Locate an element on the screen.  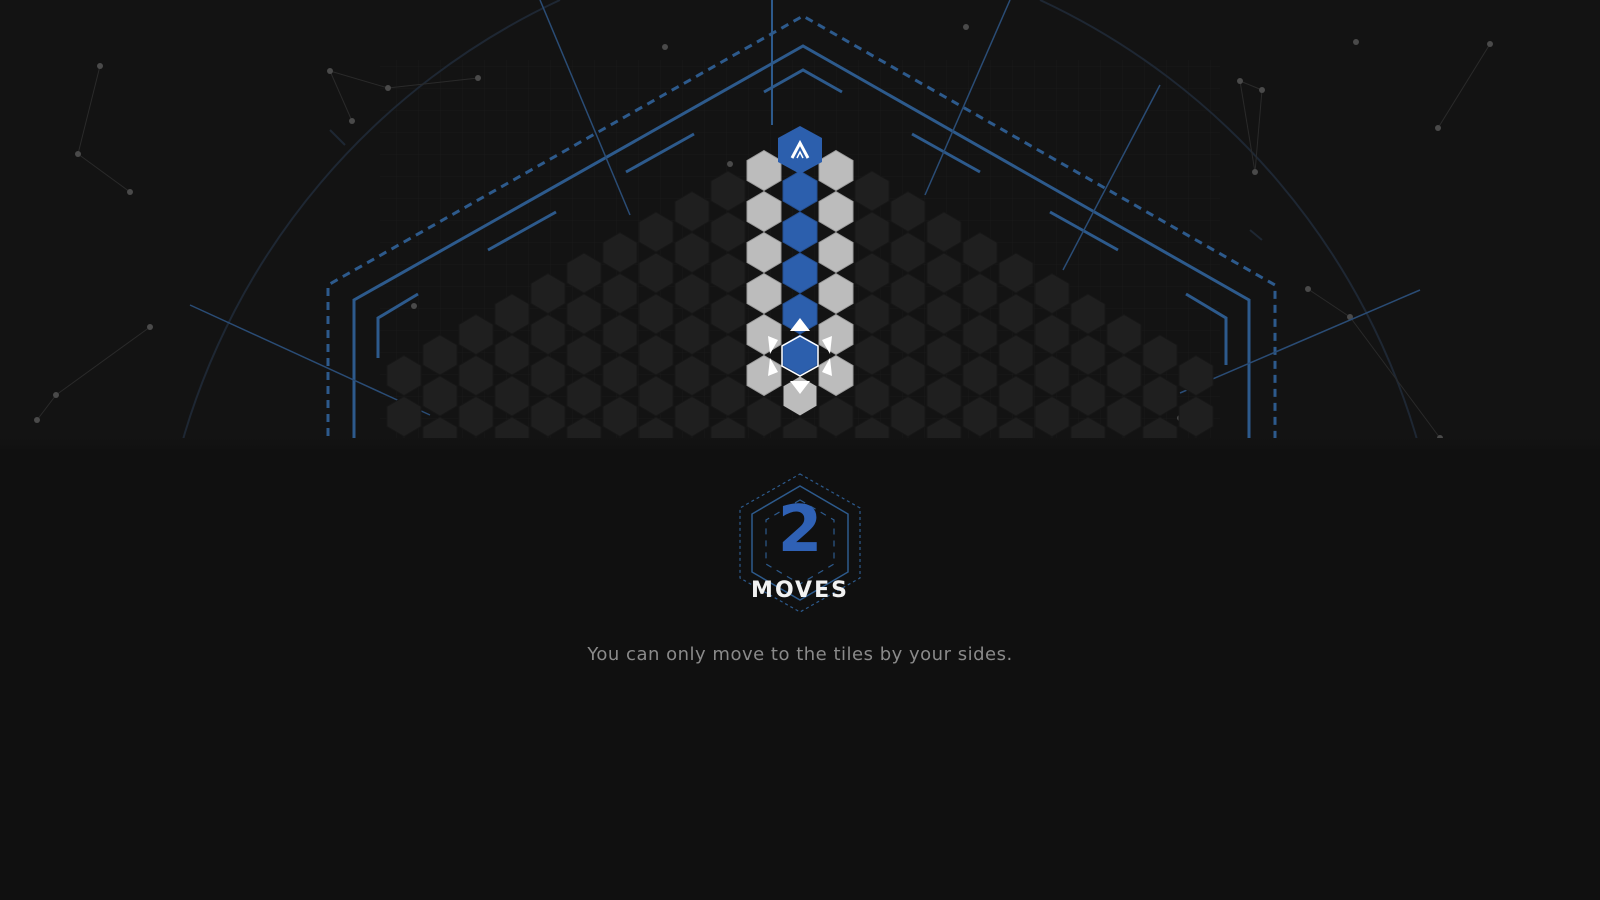
moves-counter-badge: 2 MOVES is located at coordinates (800, 544).